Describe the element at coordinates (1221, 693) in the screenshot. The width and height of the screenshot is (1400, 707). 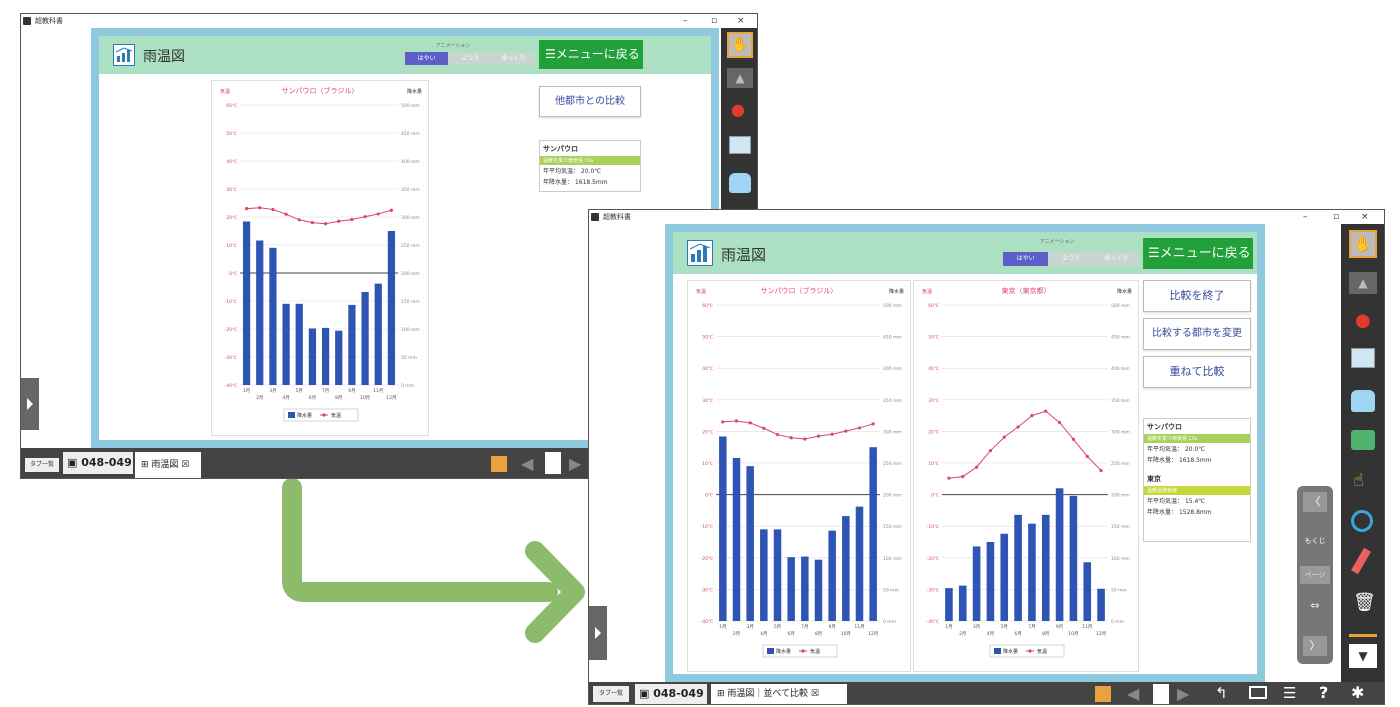
I see `back-icon: ↰` at that location.